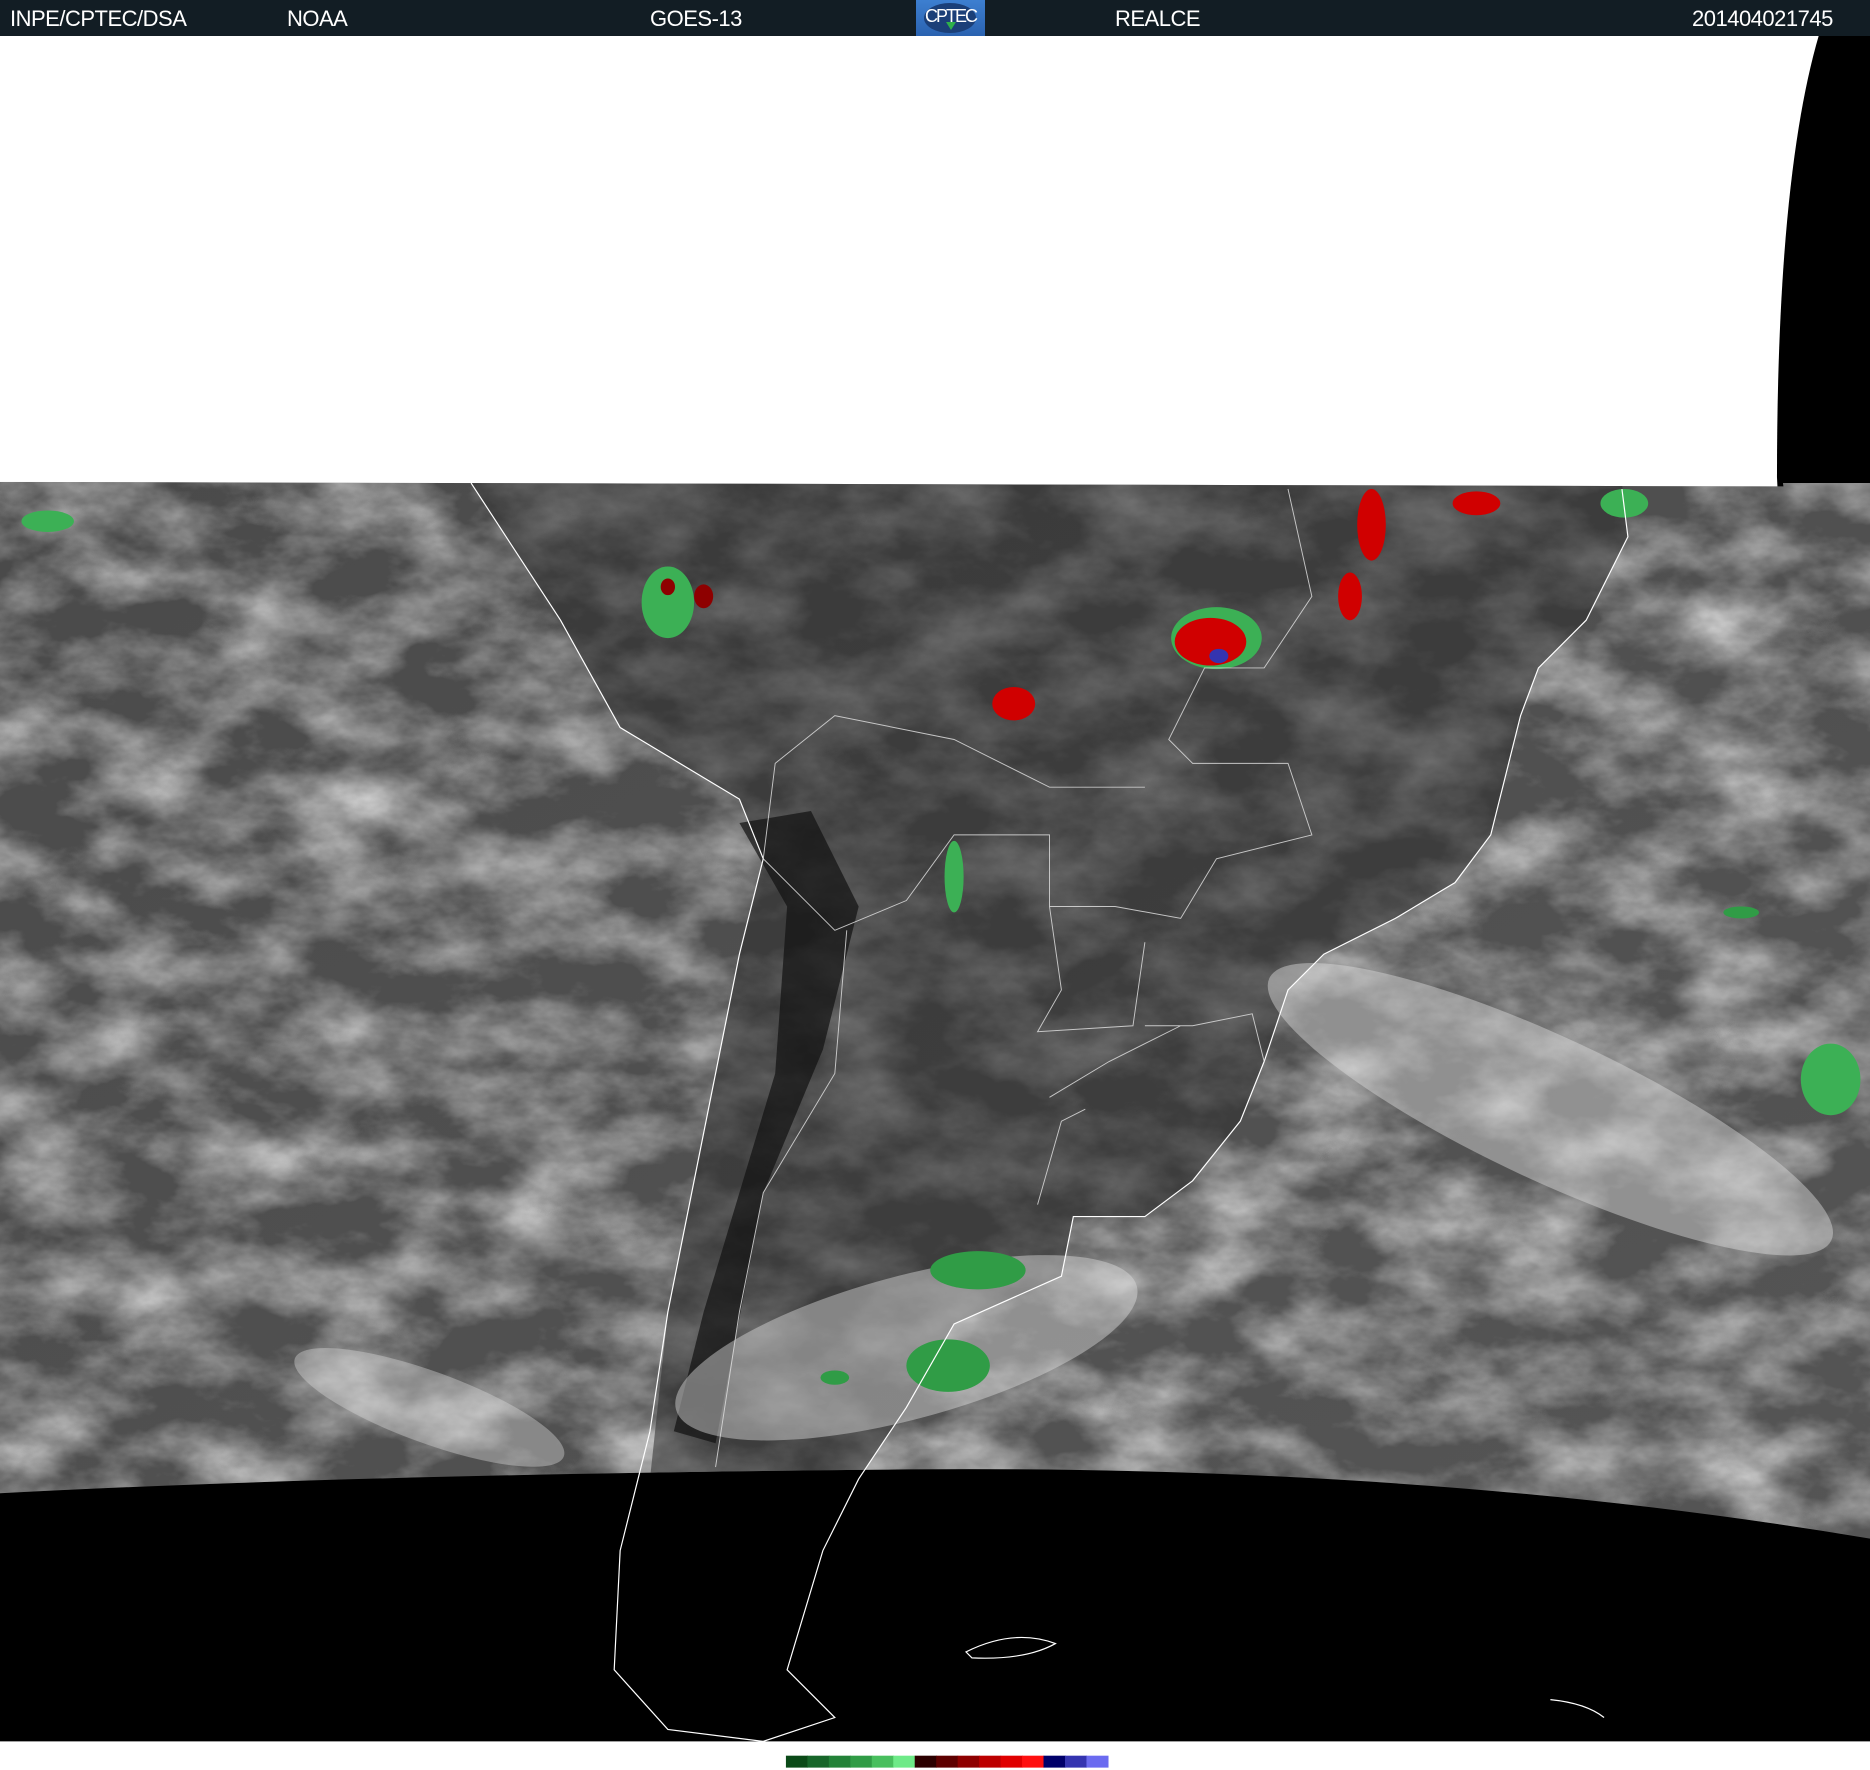 This screenshot has width=1870, height=1770. What do you see at coordinates (98, 18) in the screenshot?
I see `agency-label: INPE/CPTEC/DSA` at bounding box center [98, 18].